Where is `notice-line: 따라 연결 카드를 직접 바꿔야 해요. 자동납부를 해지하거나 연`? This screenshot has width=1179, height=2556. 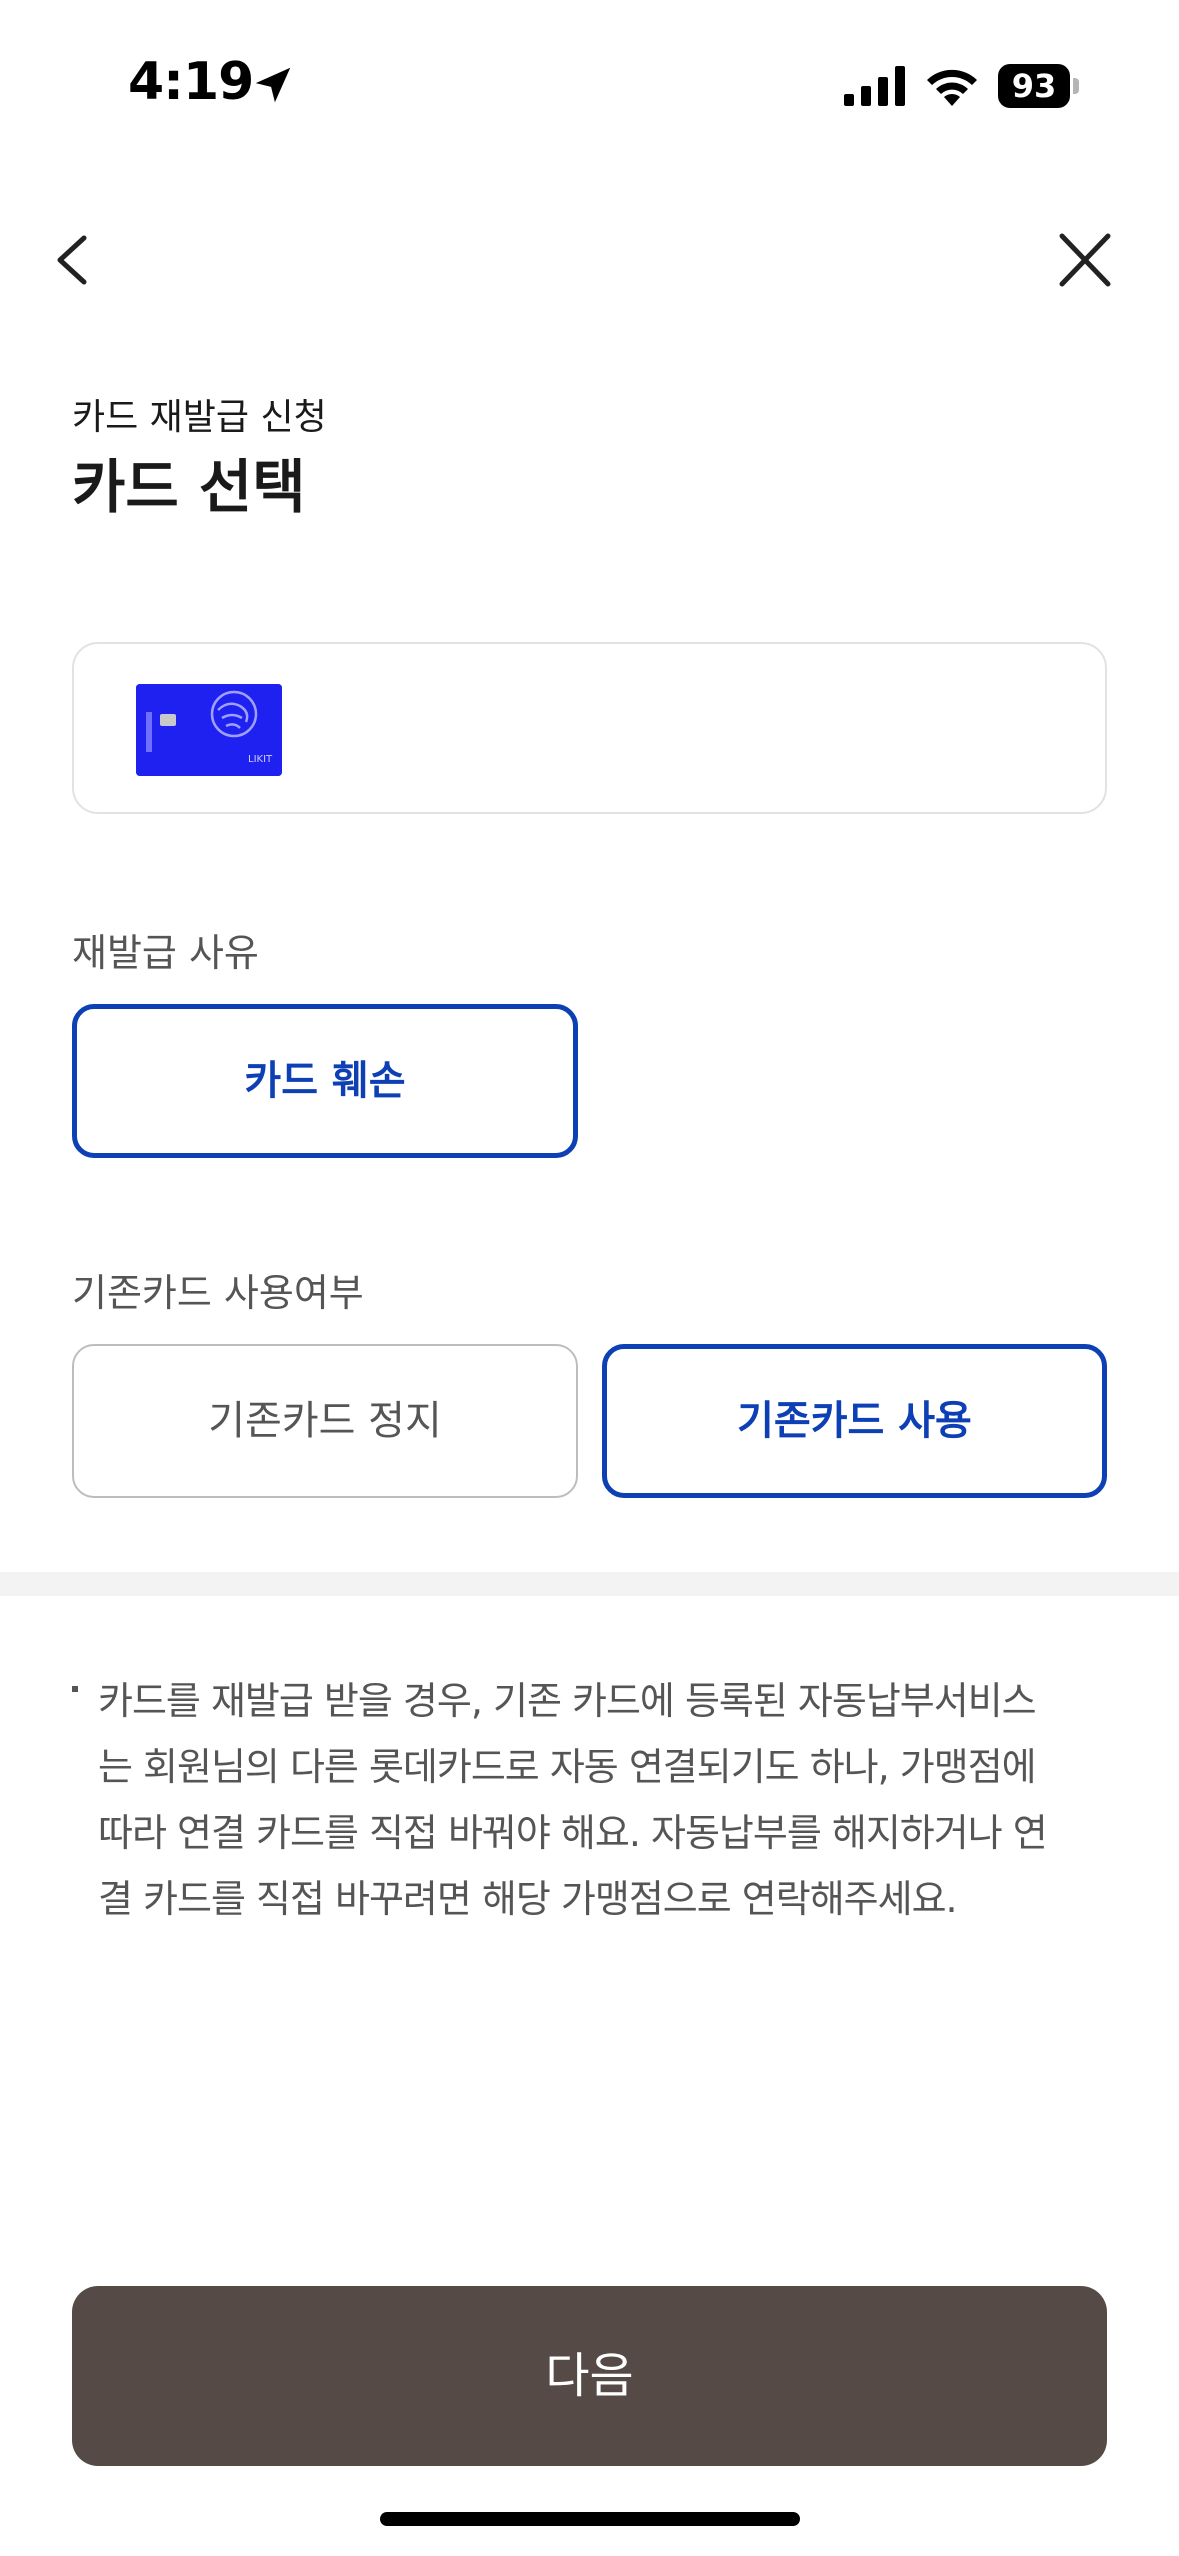
notice-line: 따라 연결 카드를 직접 바꿔야 해요. 자동납부를 해지하거나 연 is located at coordinates (573, 1833).